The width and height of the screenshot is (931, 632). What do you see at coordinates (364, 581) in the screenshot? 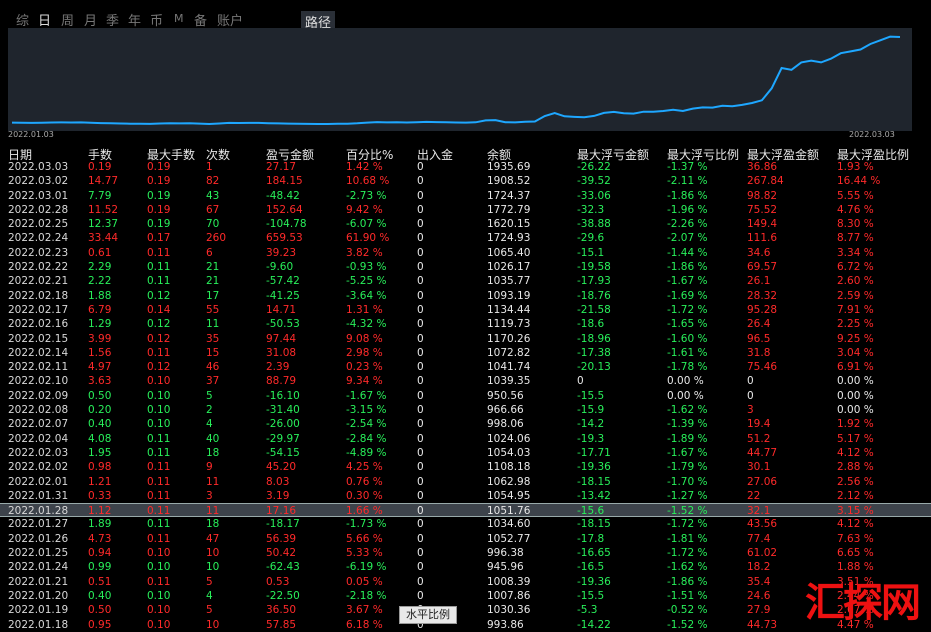
I see `cell-pct: 0.05 %` at bounding box center [364, 581].